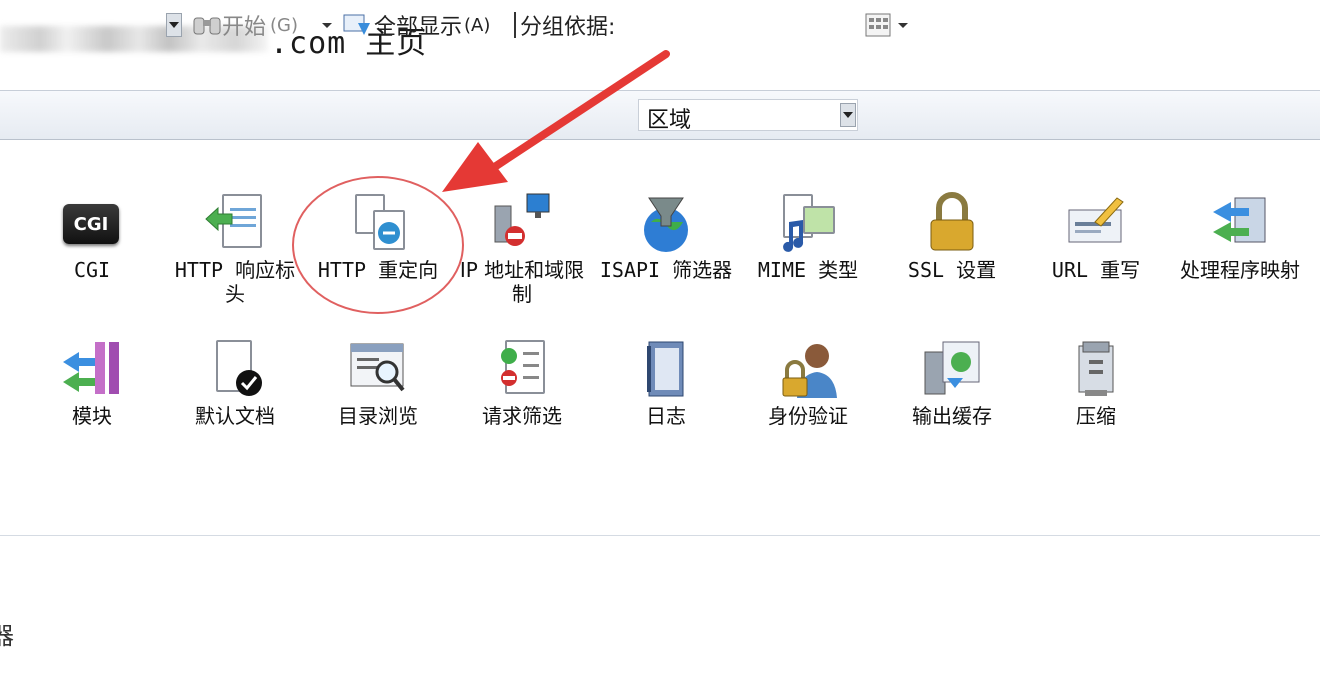 This screenshot has height=678, width=1320. Describe the element at coordinates (952, 369) in the screenshot. I see `output-caching-icon` at that location.